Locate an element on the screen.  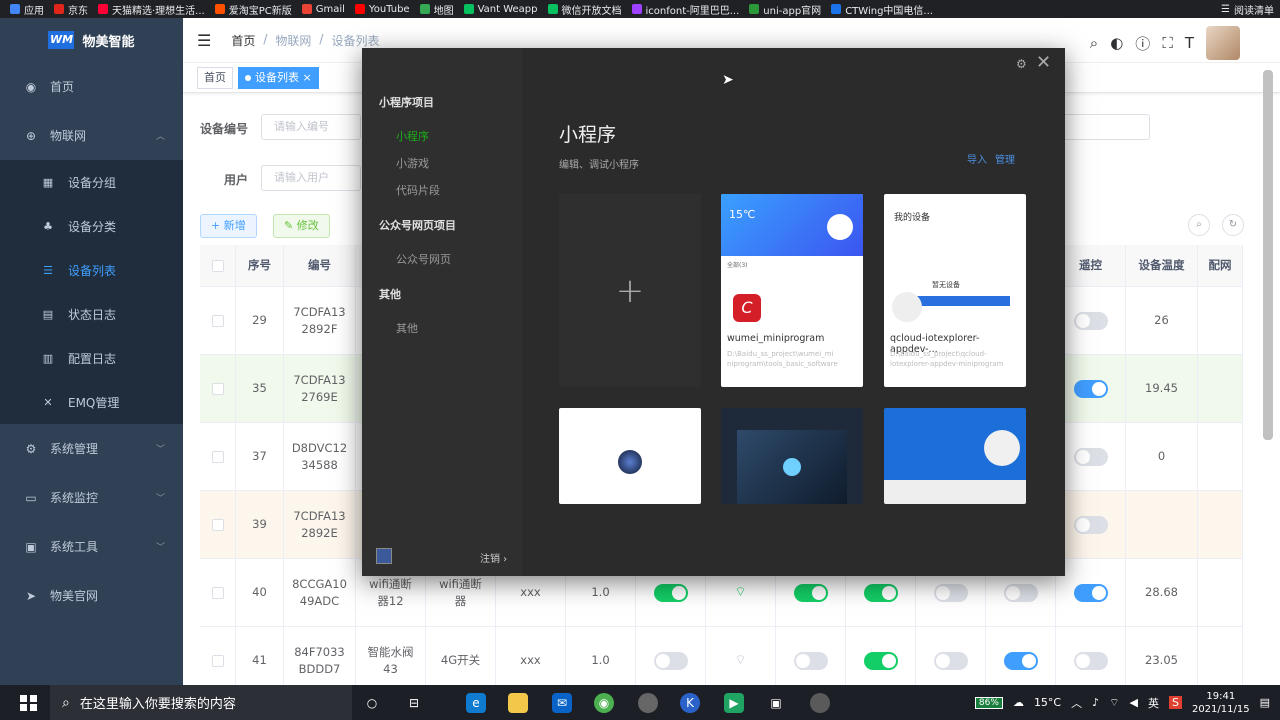
dialog-avatar is located at coordinates (384, 556).